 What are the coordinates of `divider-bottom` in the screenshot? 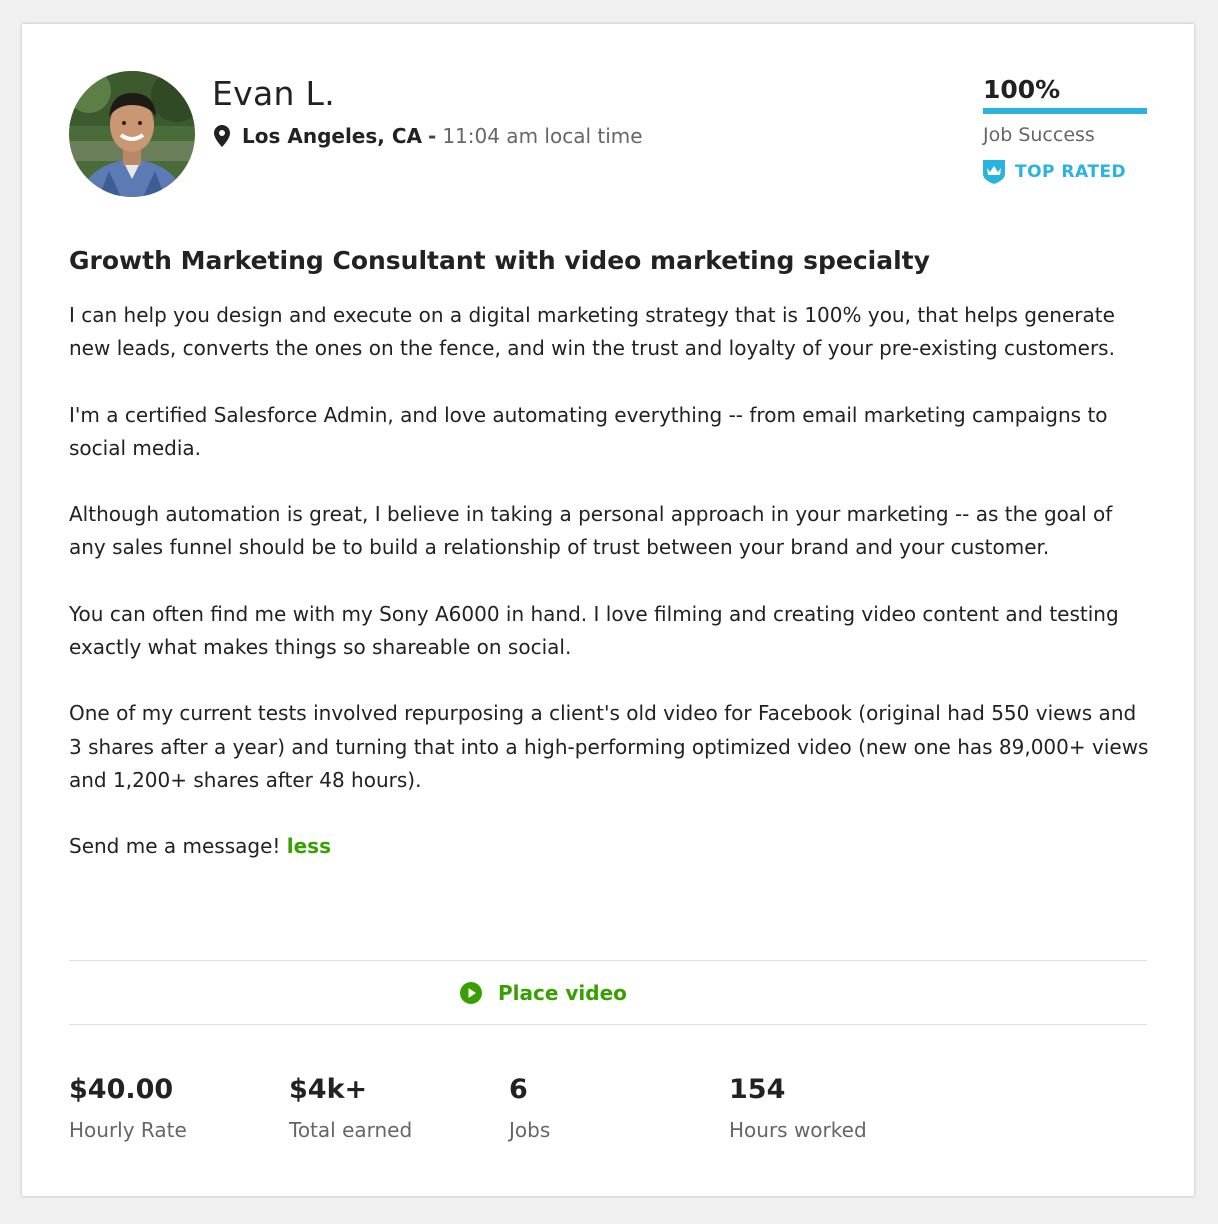 It's located at (608, 1024).